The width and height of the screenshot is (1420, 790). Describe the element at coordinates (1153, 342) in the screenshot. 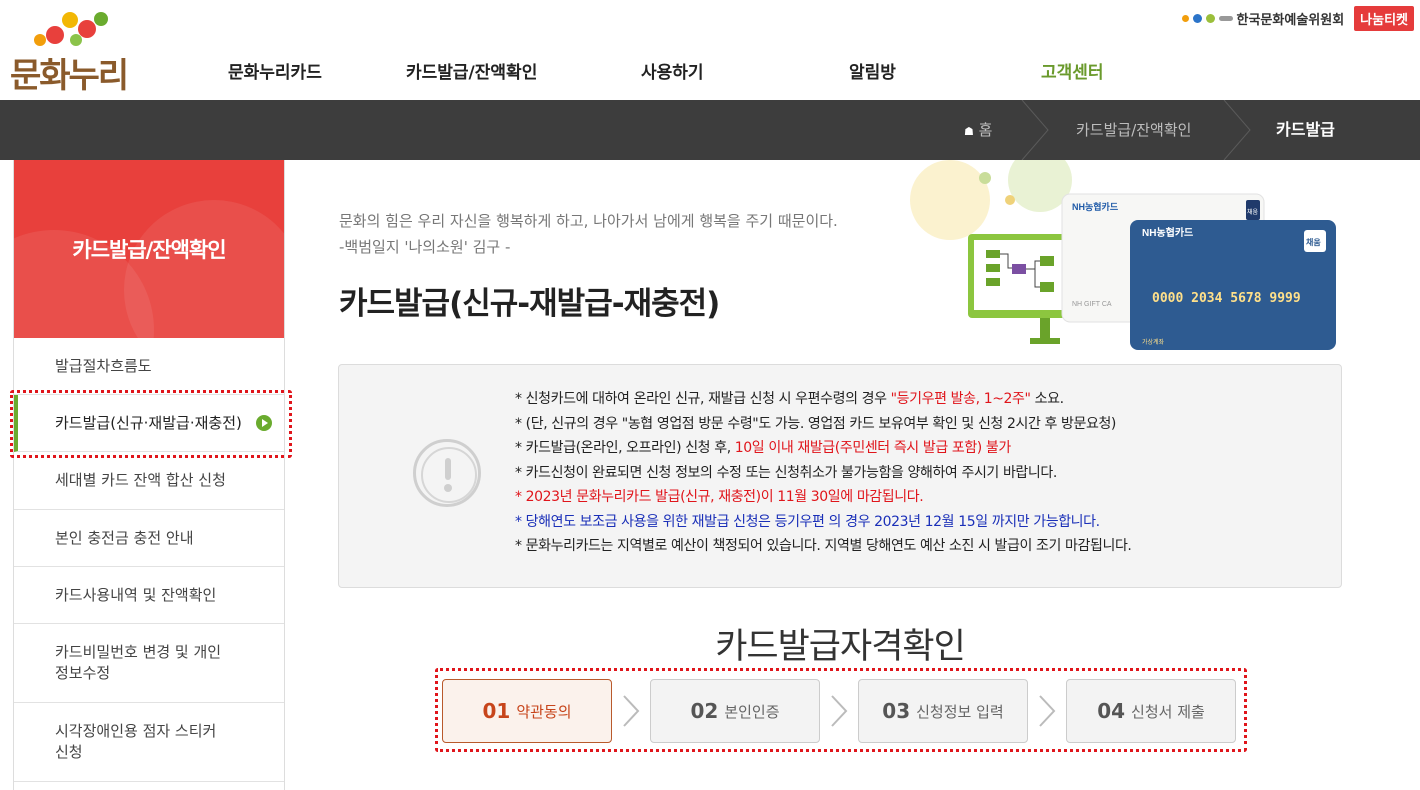

I see `card-front-holder: 가상계좌` at that location.